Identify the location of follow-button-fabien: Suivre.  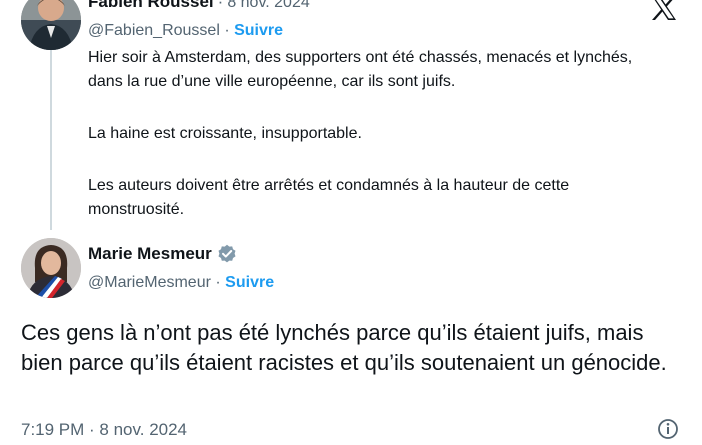
(258, 30).